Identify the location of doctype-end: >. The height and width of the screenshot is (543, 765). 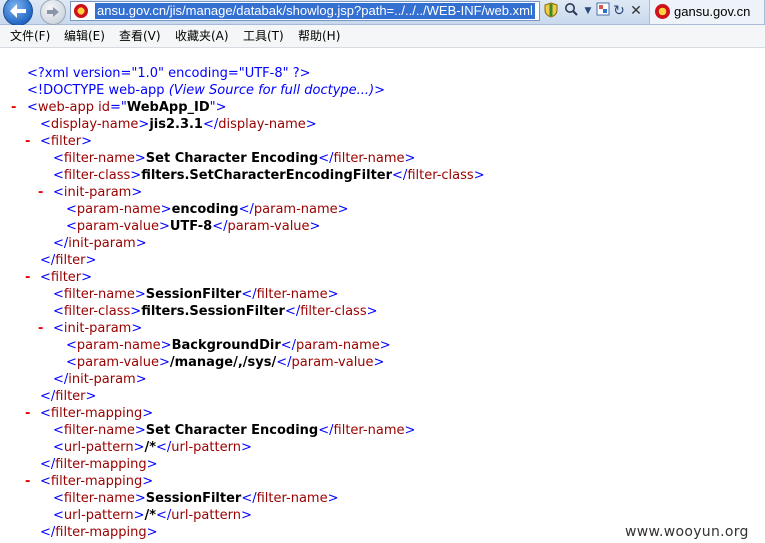
(380, 90).